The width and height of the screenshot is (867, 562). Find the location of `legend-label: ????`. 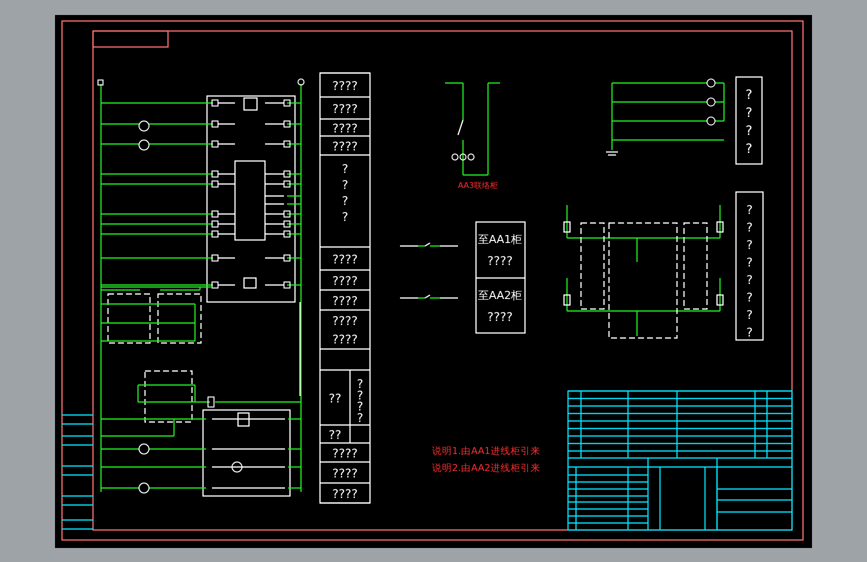

legend-label: ???? is located at coordinates (749, 122).